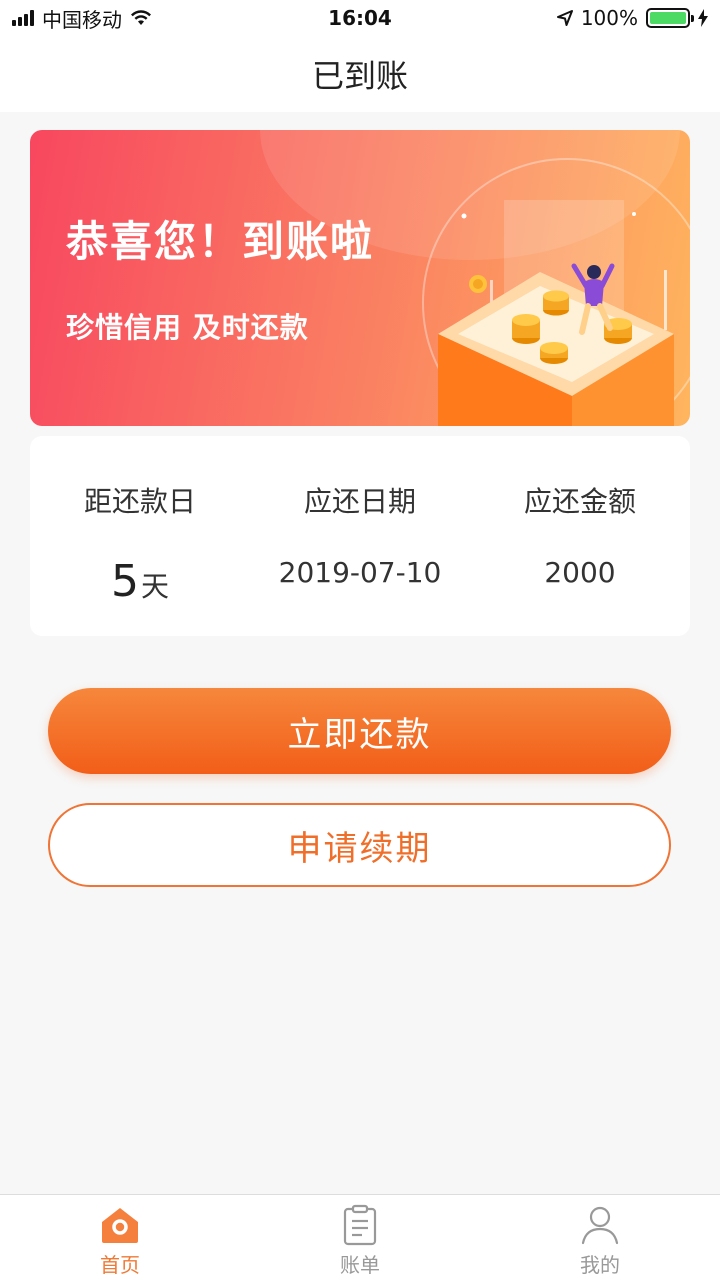 Image resolution: width=720 pixels, height=1280 pixels. What do you see at coordinates (360, 572) in the screenshot?
I see `due-date-value: 2019-07-10` at bounding box center [360, 572].